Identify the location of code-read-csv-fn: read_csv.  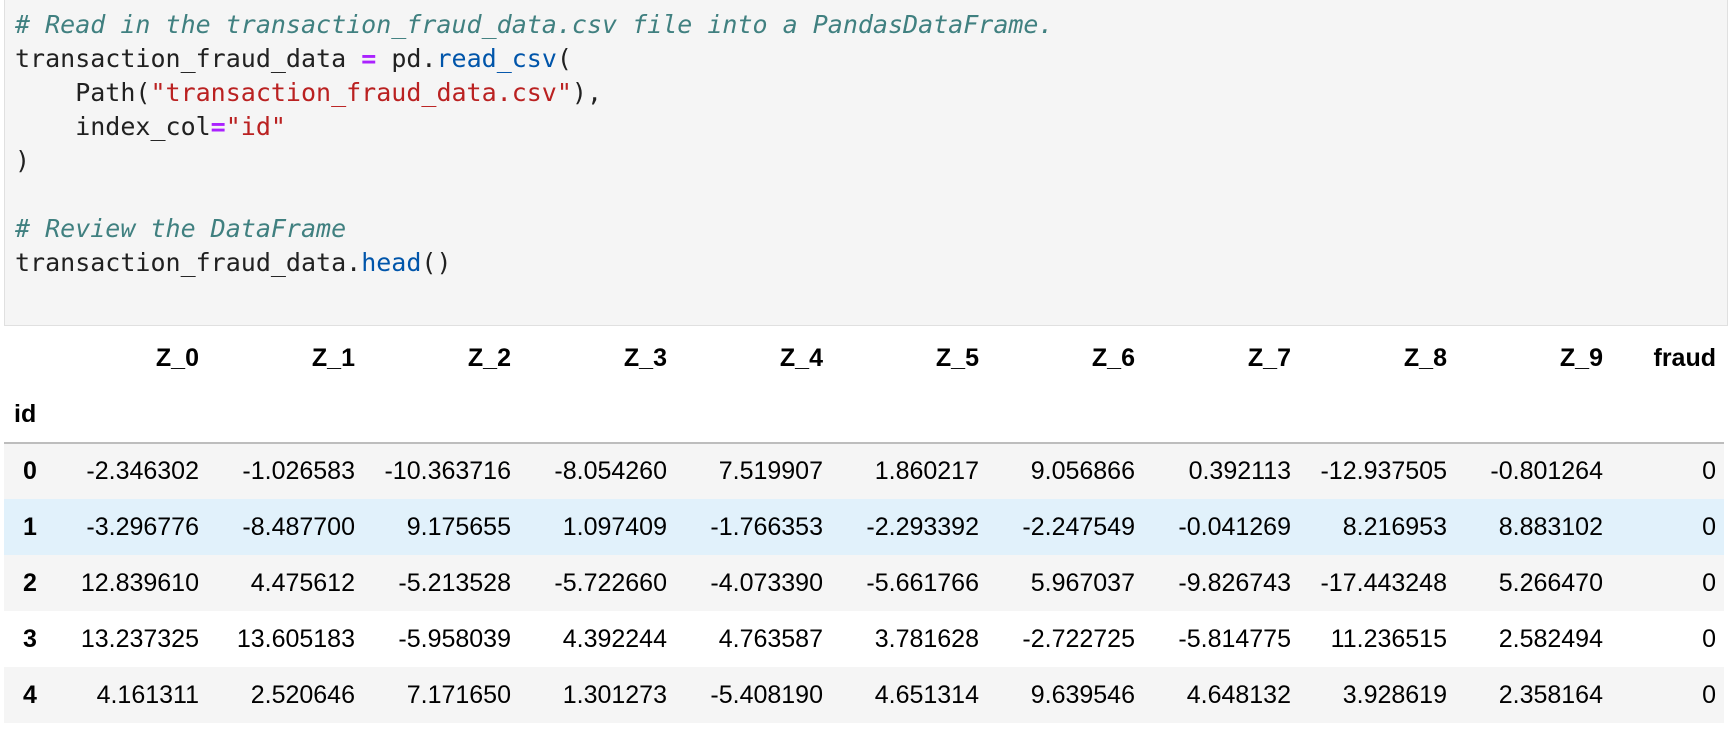
(496, 58).